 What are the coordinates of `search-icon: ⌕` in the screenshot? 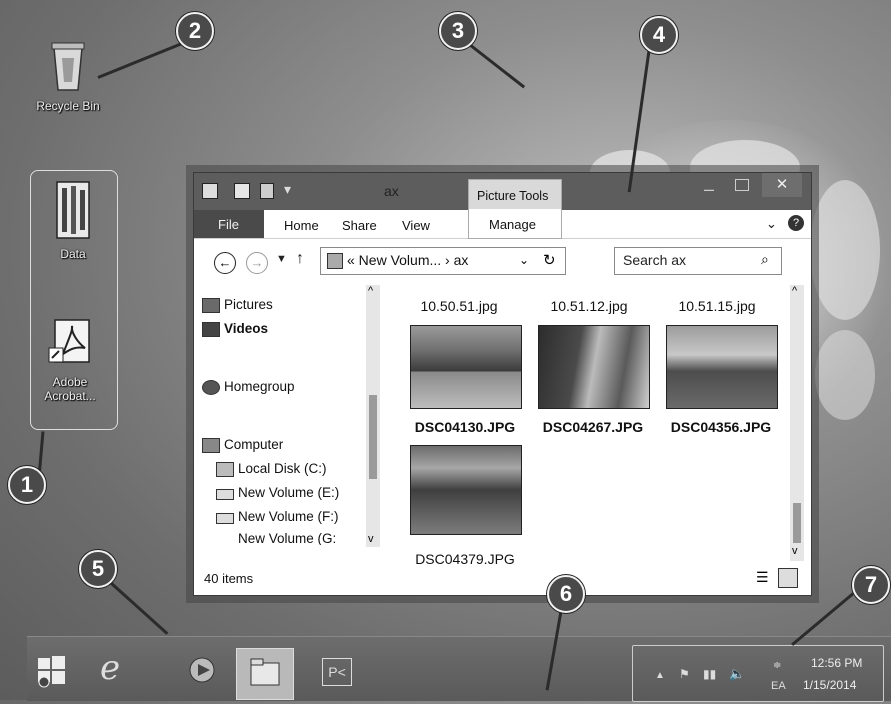 It's located at (765, 259).